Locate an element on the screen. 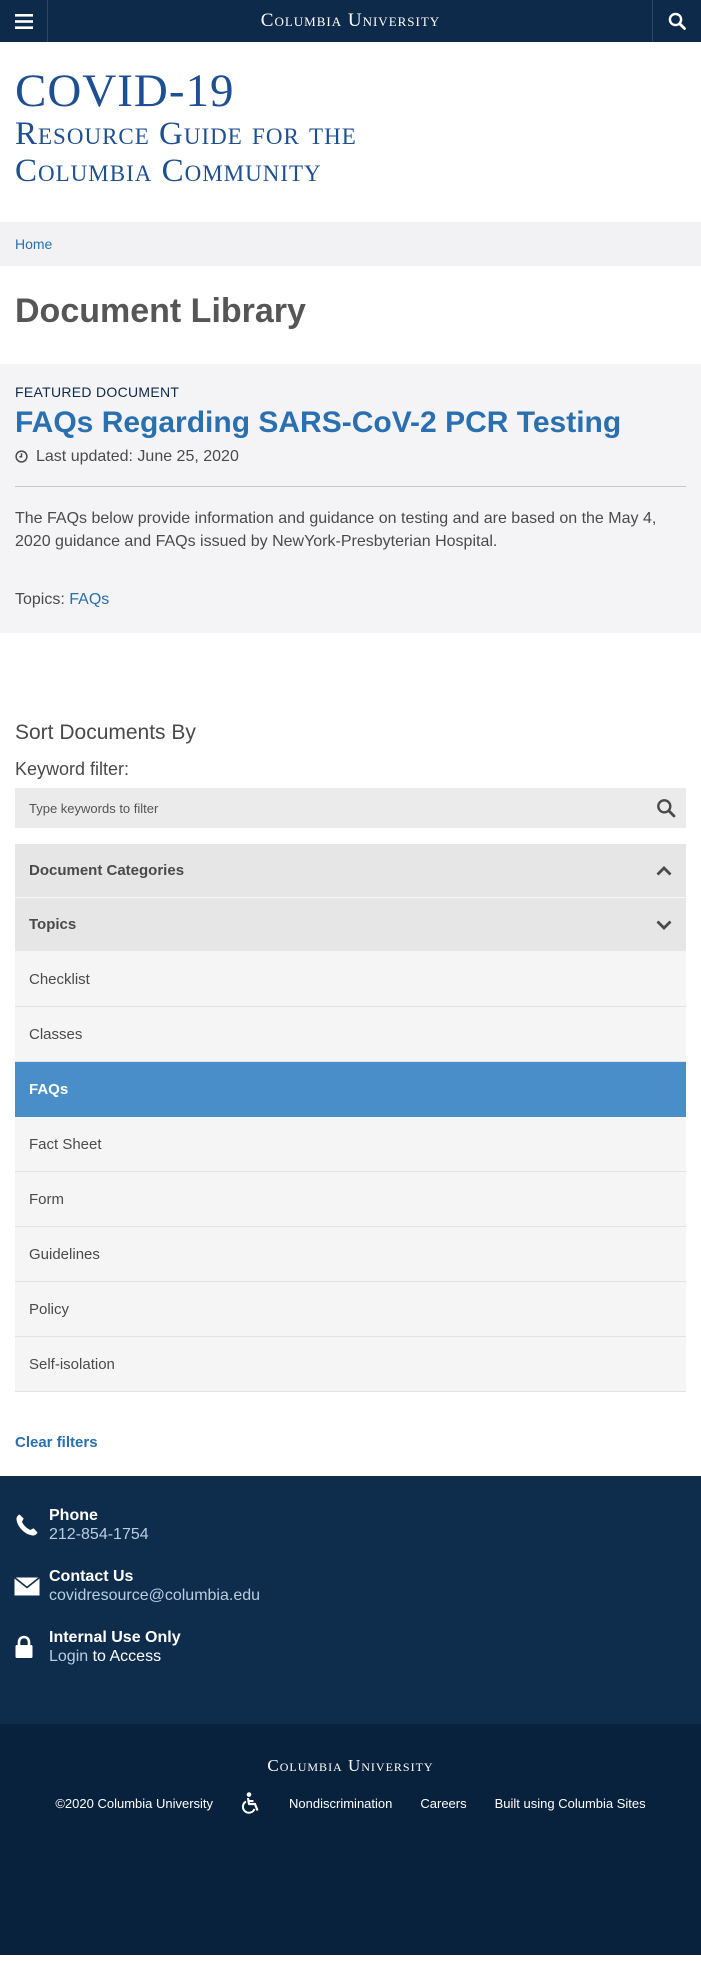  keyword-filter-label: Keyword filter: is located at coordinates (72, 769).